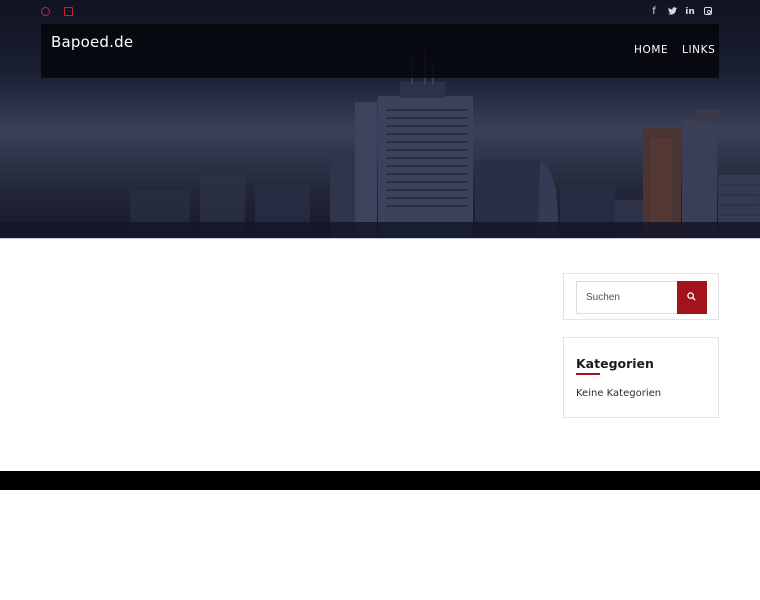 This screenshot has width=760, height=600. I want to click on categories-title: Kategorien, so click(615, 363).